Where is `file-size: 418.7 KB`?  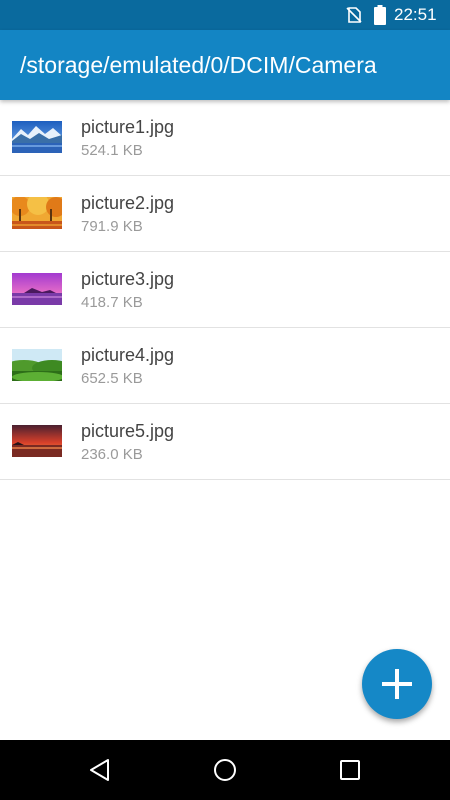 file-size: 418.7 KB is located at coordinates (112, 302).